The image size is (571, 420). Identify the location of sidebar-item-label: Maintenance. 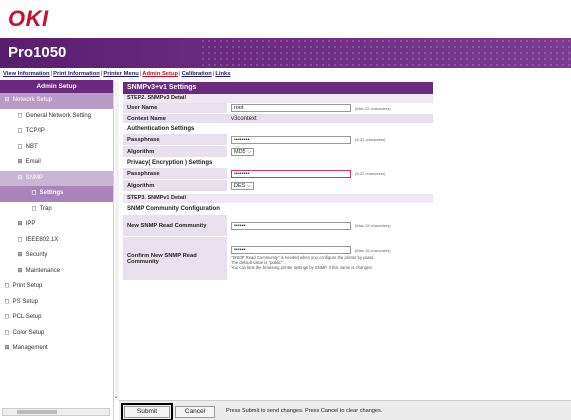
(43, 270).